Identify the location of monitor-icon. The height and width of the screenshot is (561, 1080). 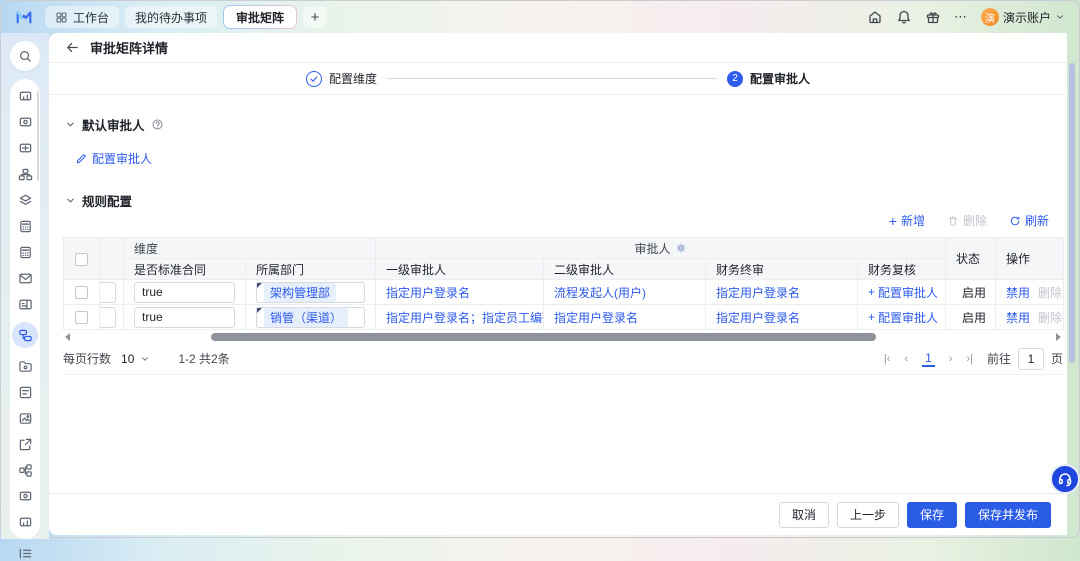
(25, 496).